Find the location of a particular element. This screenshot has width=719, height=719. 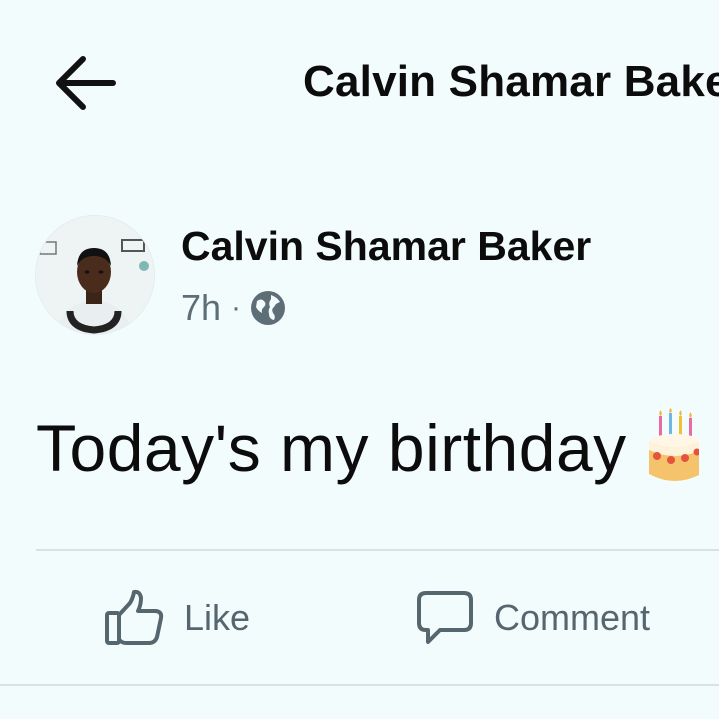

post-body: Today's my birthday is located at coordinates (368, 448).